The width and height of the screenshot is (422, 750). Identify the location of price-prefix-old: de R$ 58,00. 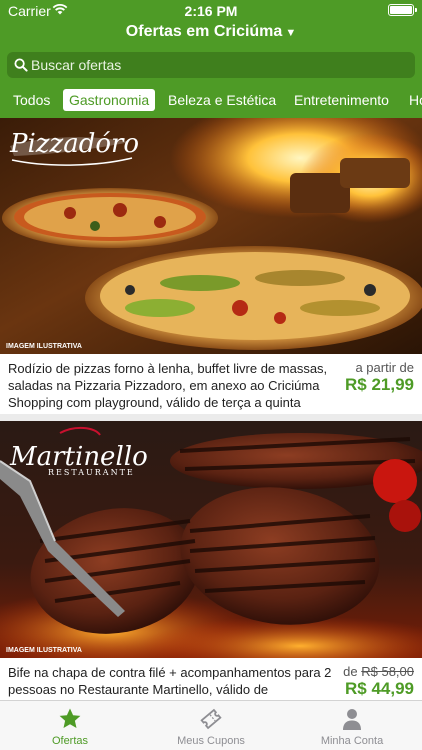
(378, 671).